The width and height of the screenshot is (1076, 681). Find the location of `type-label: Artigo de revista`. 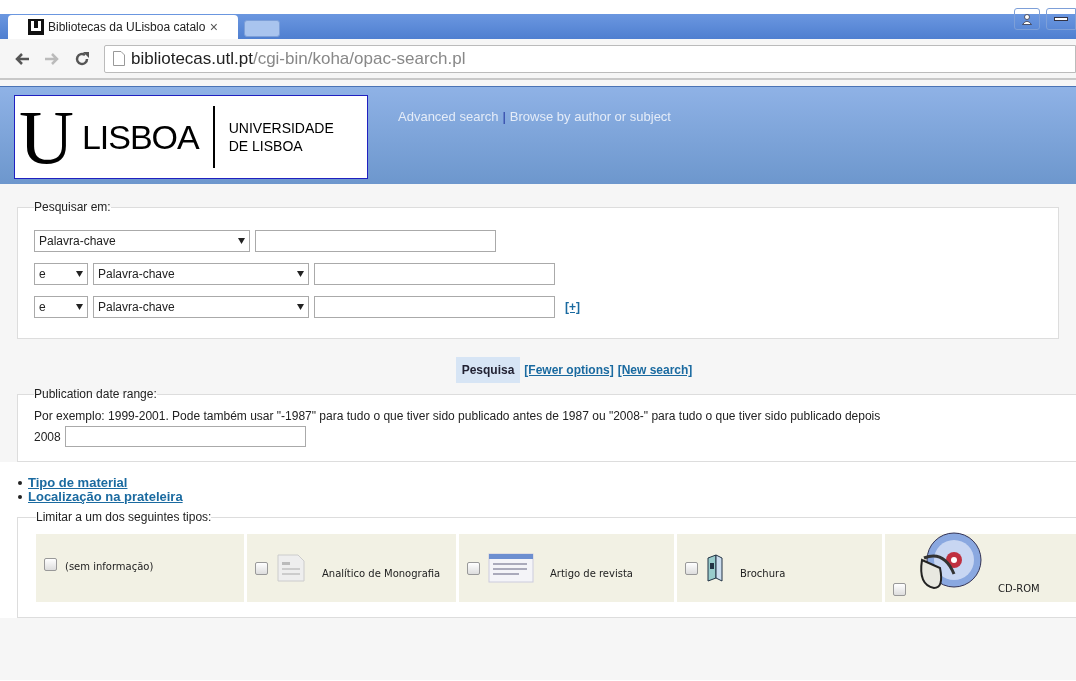

type-label: Artigo de revista is located at coordinates (591, 573).